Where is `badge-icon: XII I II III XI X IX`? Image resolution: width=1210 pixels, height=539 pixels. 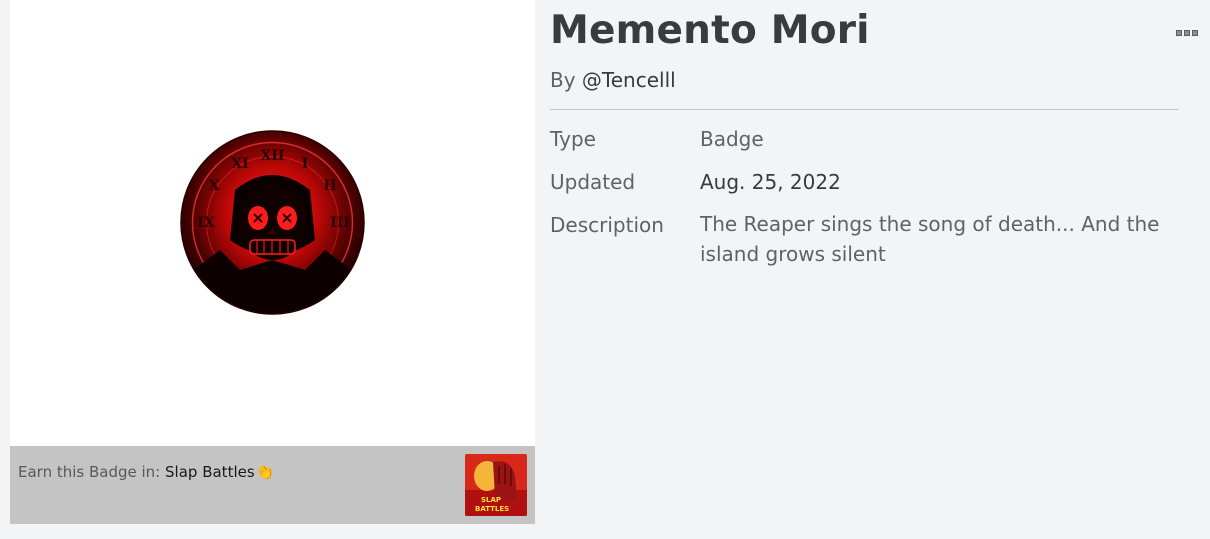 badge-icon: XII I II III XI X IX is located at coordinates (272, 222).